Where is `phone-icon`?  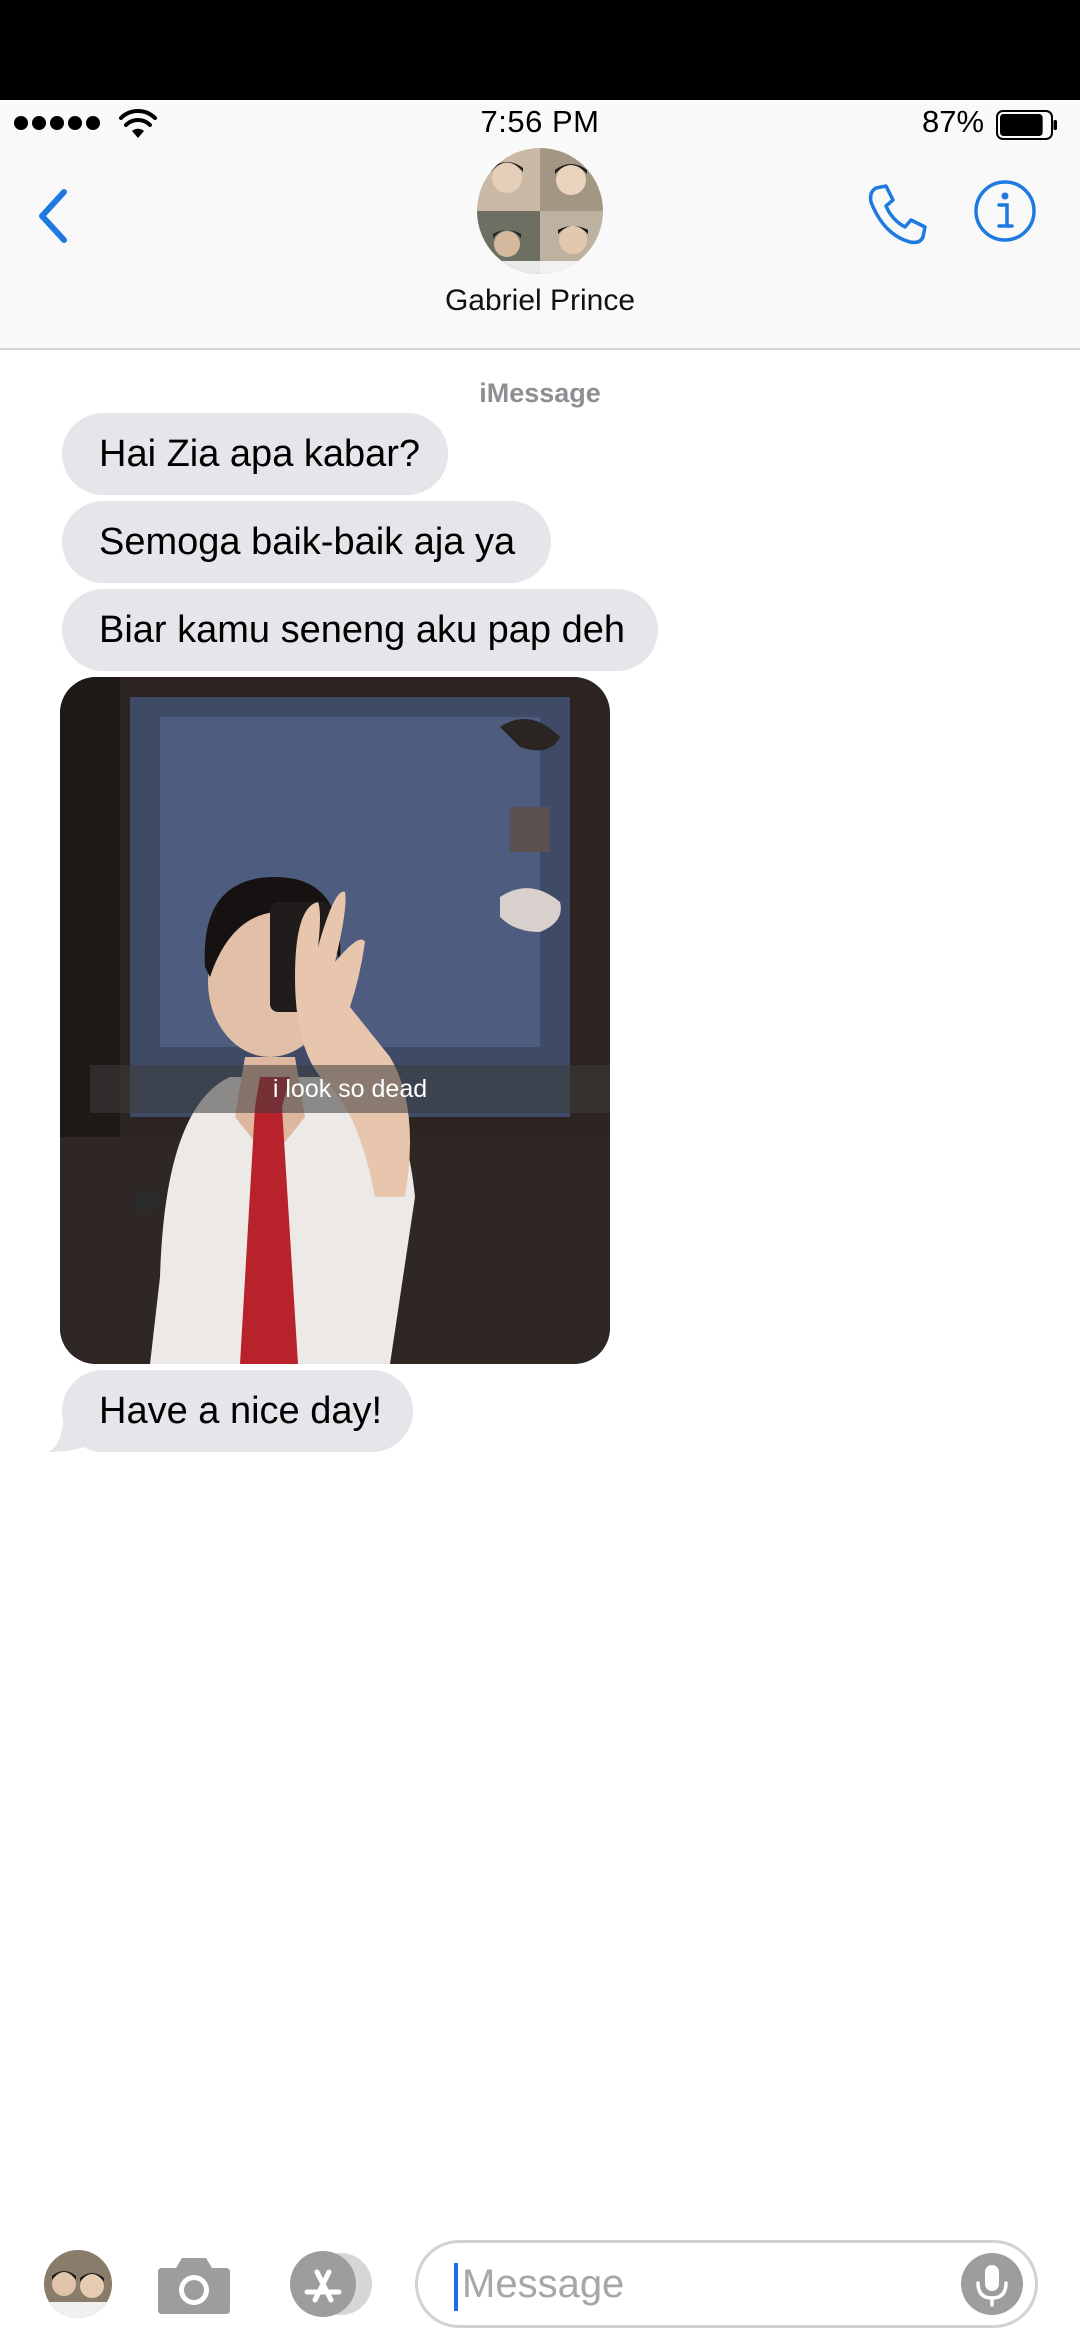
phone-icon is located at coordinates (897, 215).